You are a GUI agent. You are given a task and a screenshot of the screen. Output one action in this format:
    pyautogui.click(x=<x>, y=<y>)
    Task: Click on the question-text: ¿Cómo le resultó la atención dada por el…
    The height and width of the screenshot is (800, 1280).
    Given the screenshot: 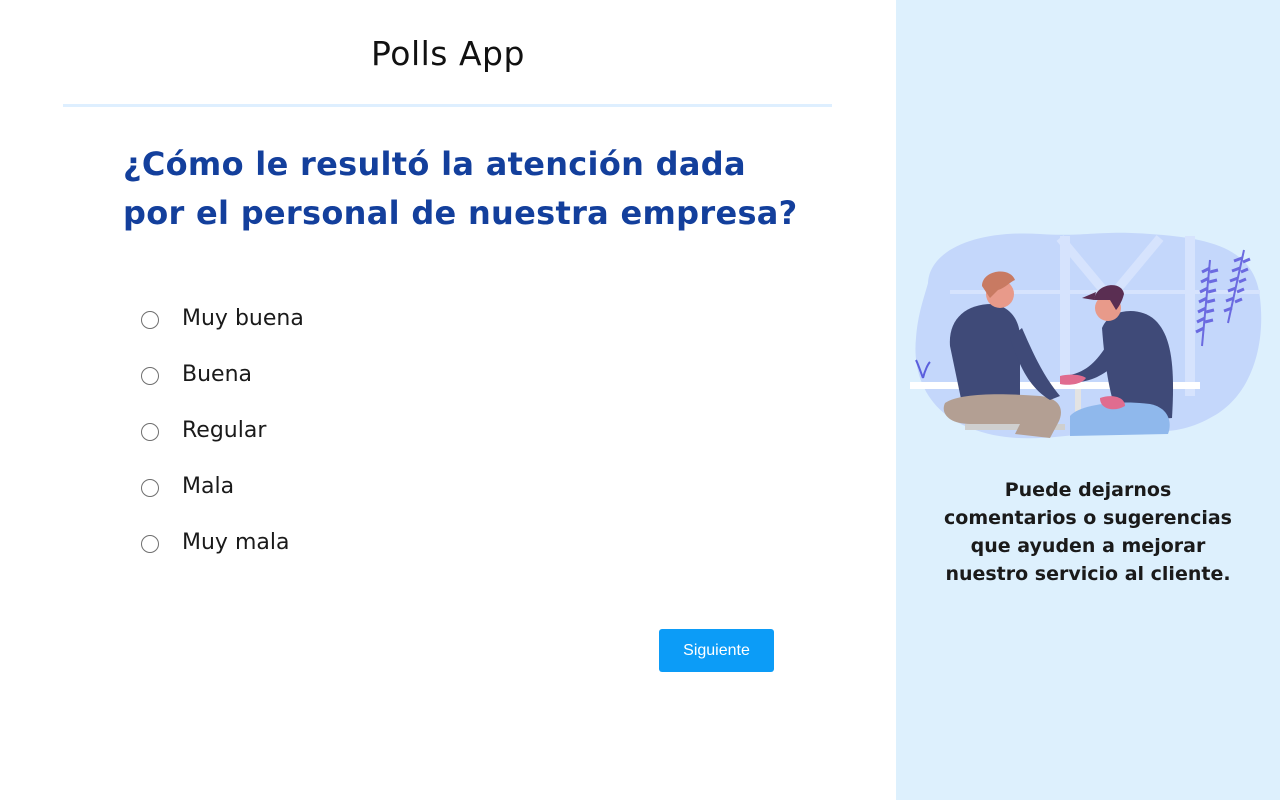 What is the action you would take?
    pyautogui.click(x=460, y=188)
    